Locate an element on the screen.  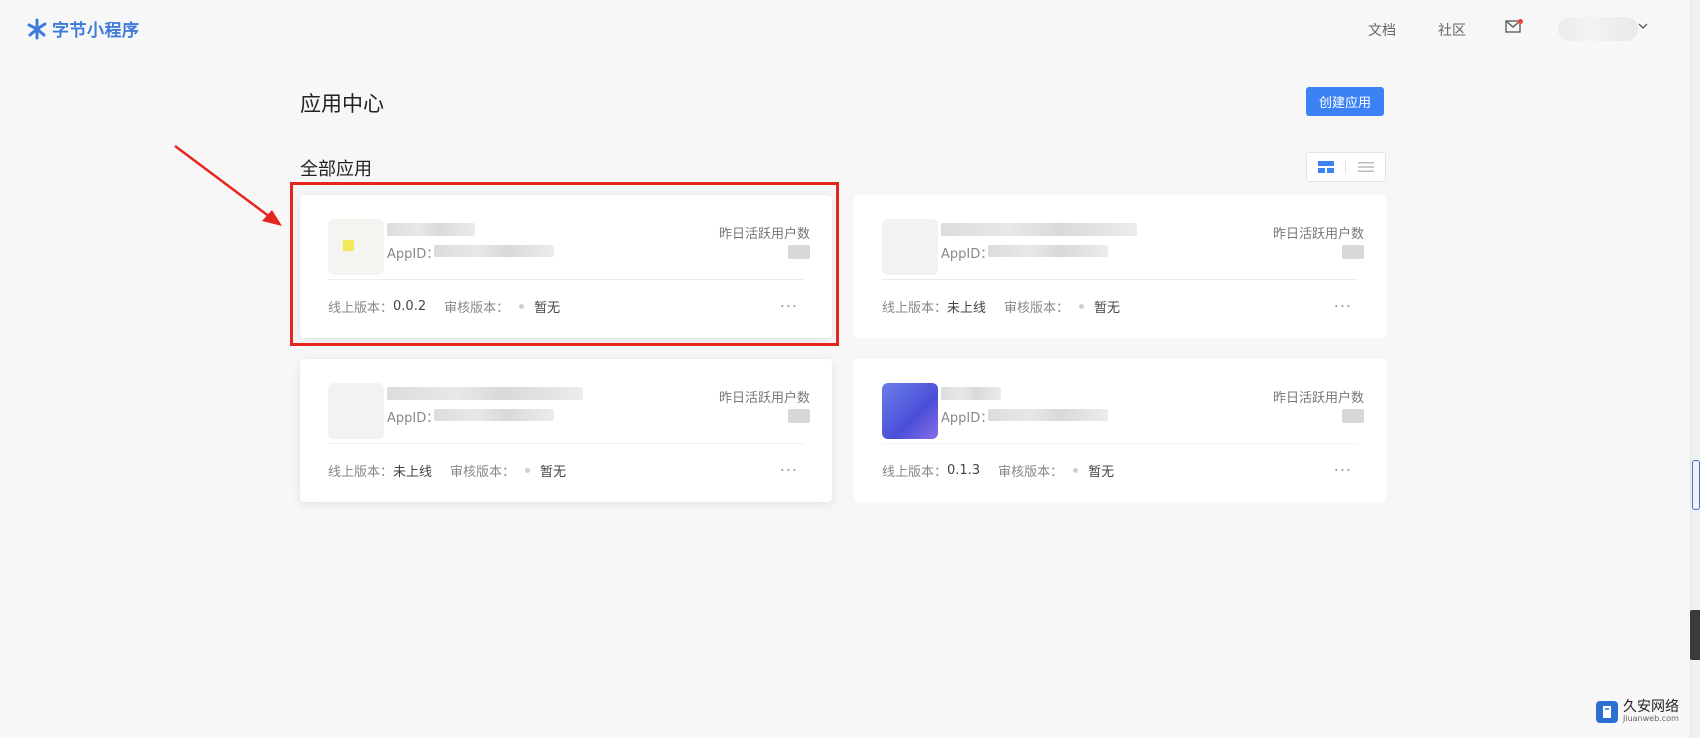
grid-view-icon is located at coordinates (1326, 167).